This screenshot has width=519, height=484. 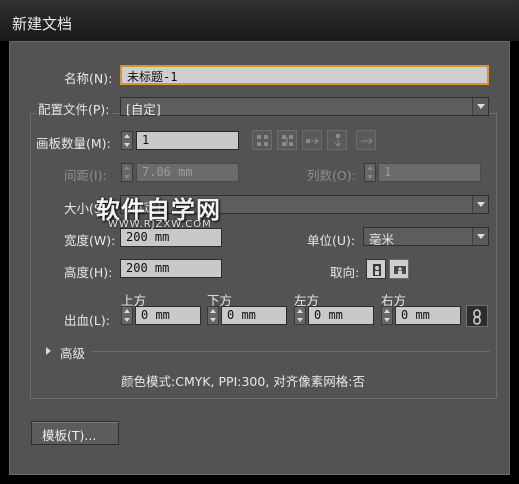 I want to click on bleed-left-stepper, so click(x=300, y=315).